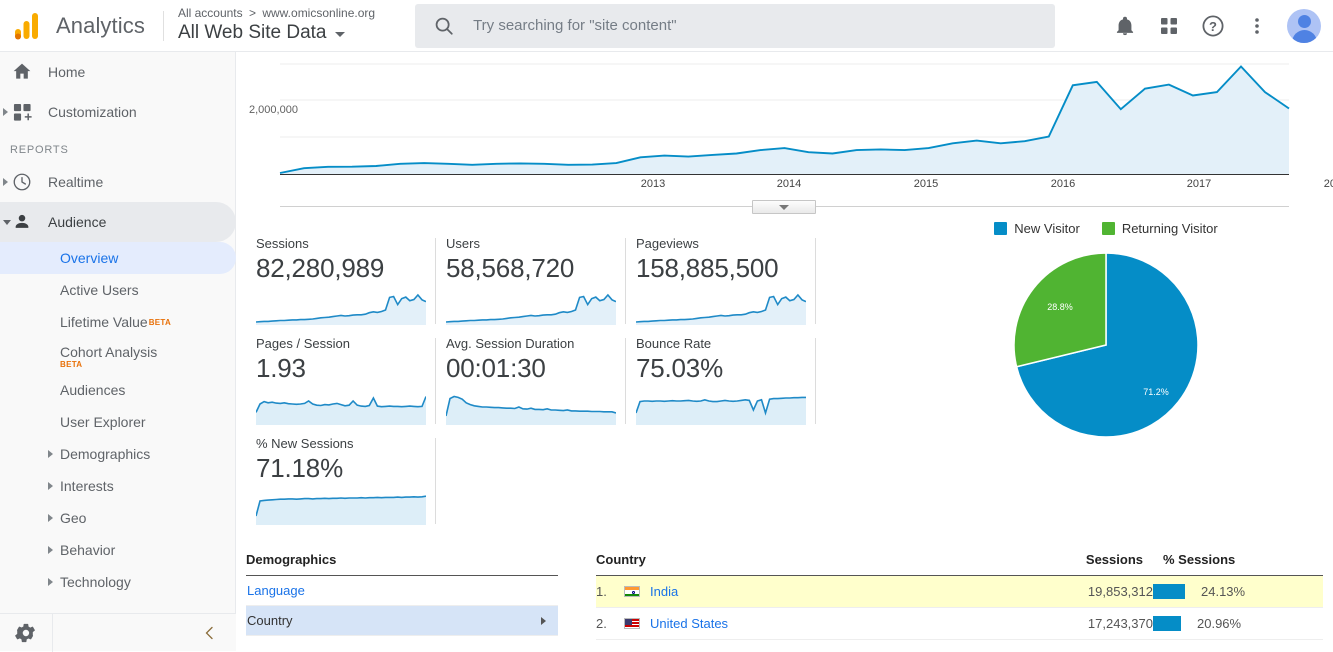 The width and height of the screenshot is (1333, 652). Describe the element at coordinates (118, 582) in the screenshot. I see `sidebar-item-technology: Technology` at that location.